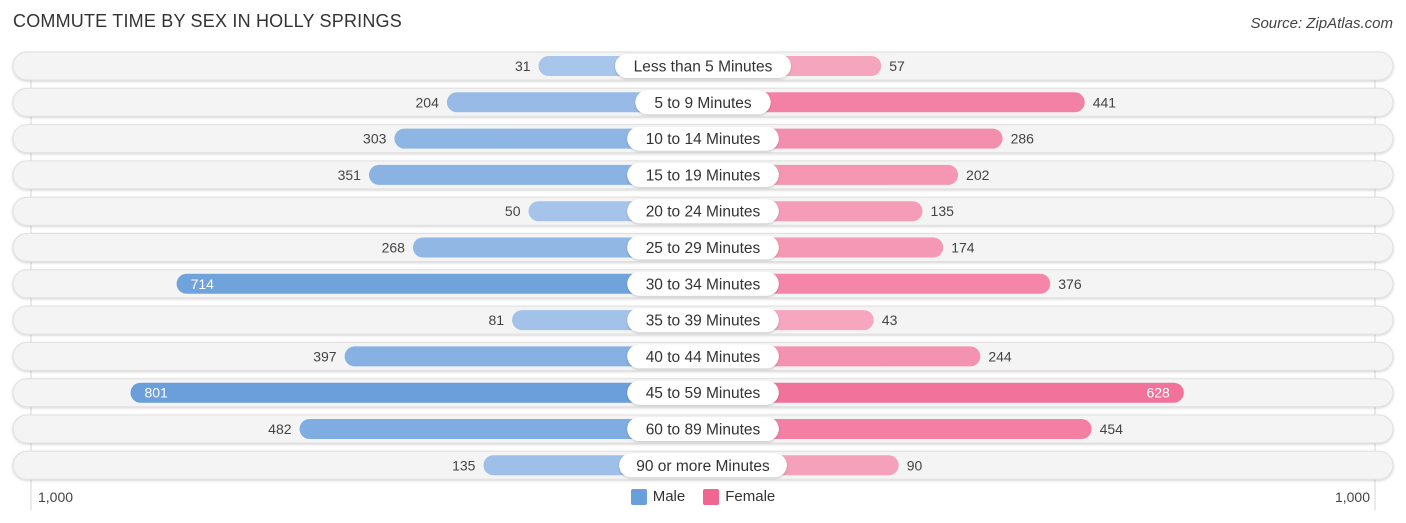 The image size is (1406, 523). Describe the element at coordinates (669, 496) in the screenshot. I see `legend-label-male: Male` at that location.